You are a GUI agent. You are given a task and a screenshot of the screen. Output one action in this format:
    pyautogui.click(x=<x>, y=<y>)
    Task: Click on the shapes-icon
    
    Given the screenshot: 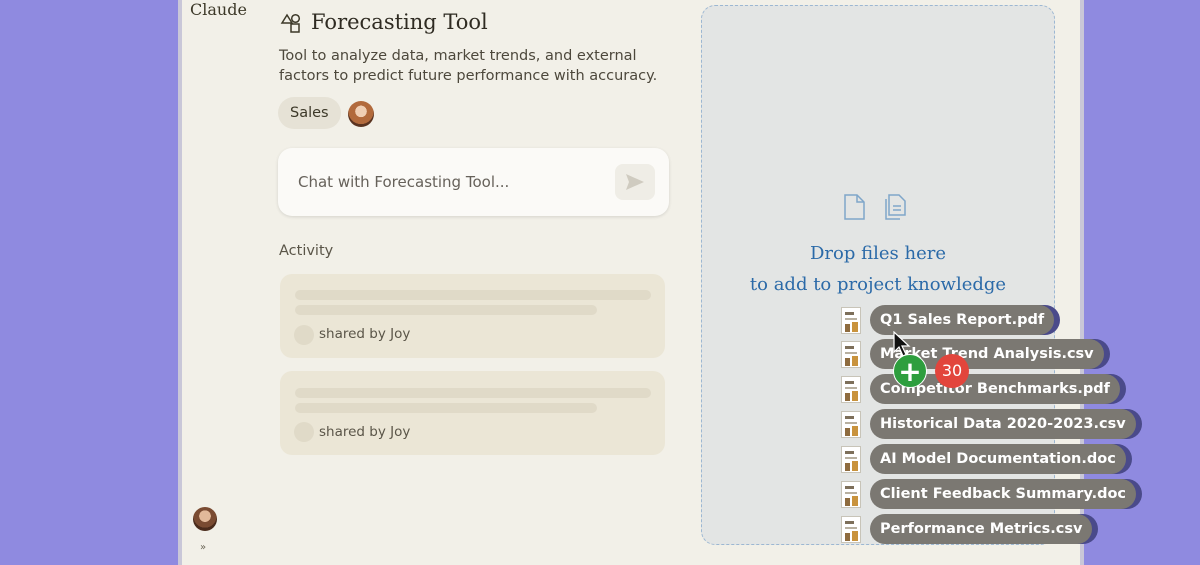 What is the action you would take?
    pyautogui.click(x=290, y=23)
    